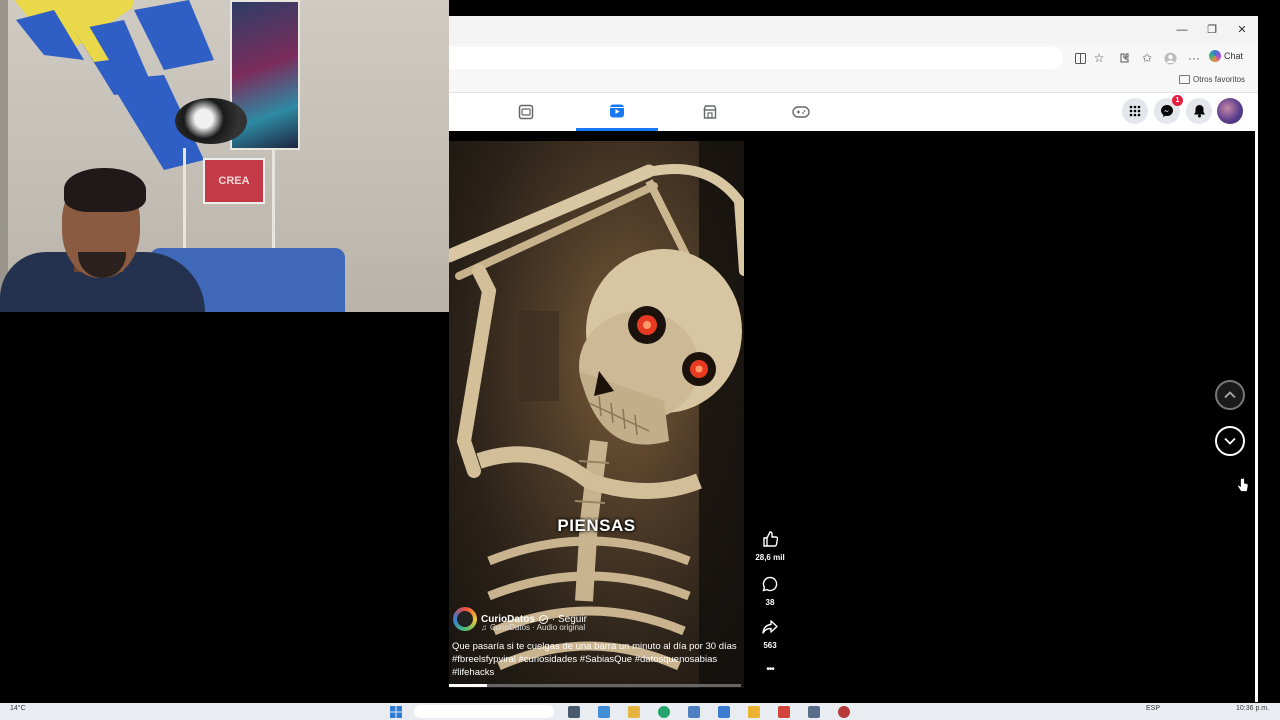  I want to click on store-app-icon, so click(694, 712).